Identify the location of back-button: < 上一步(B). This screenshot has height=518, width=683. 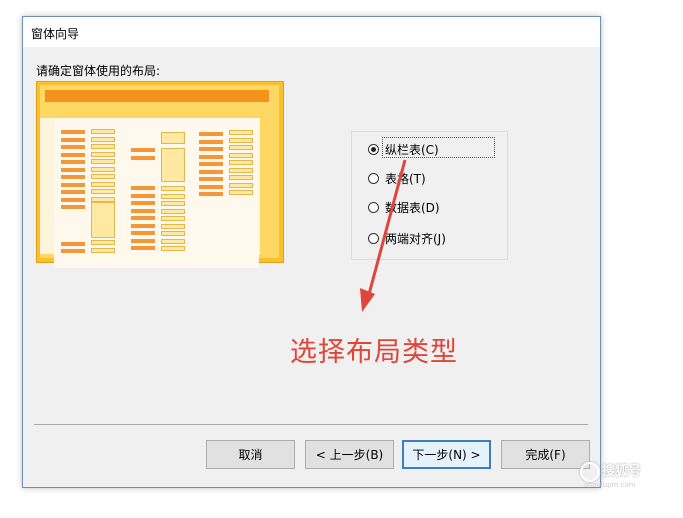
(349, 454).